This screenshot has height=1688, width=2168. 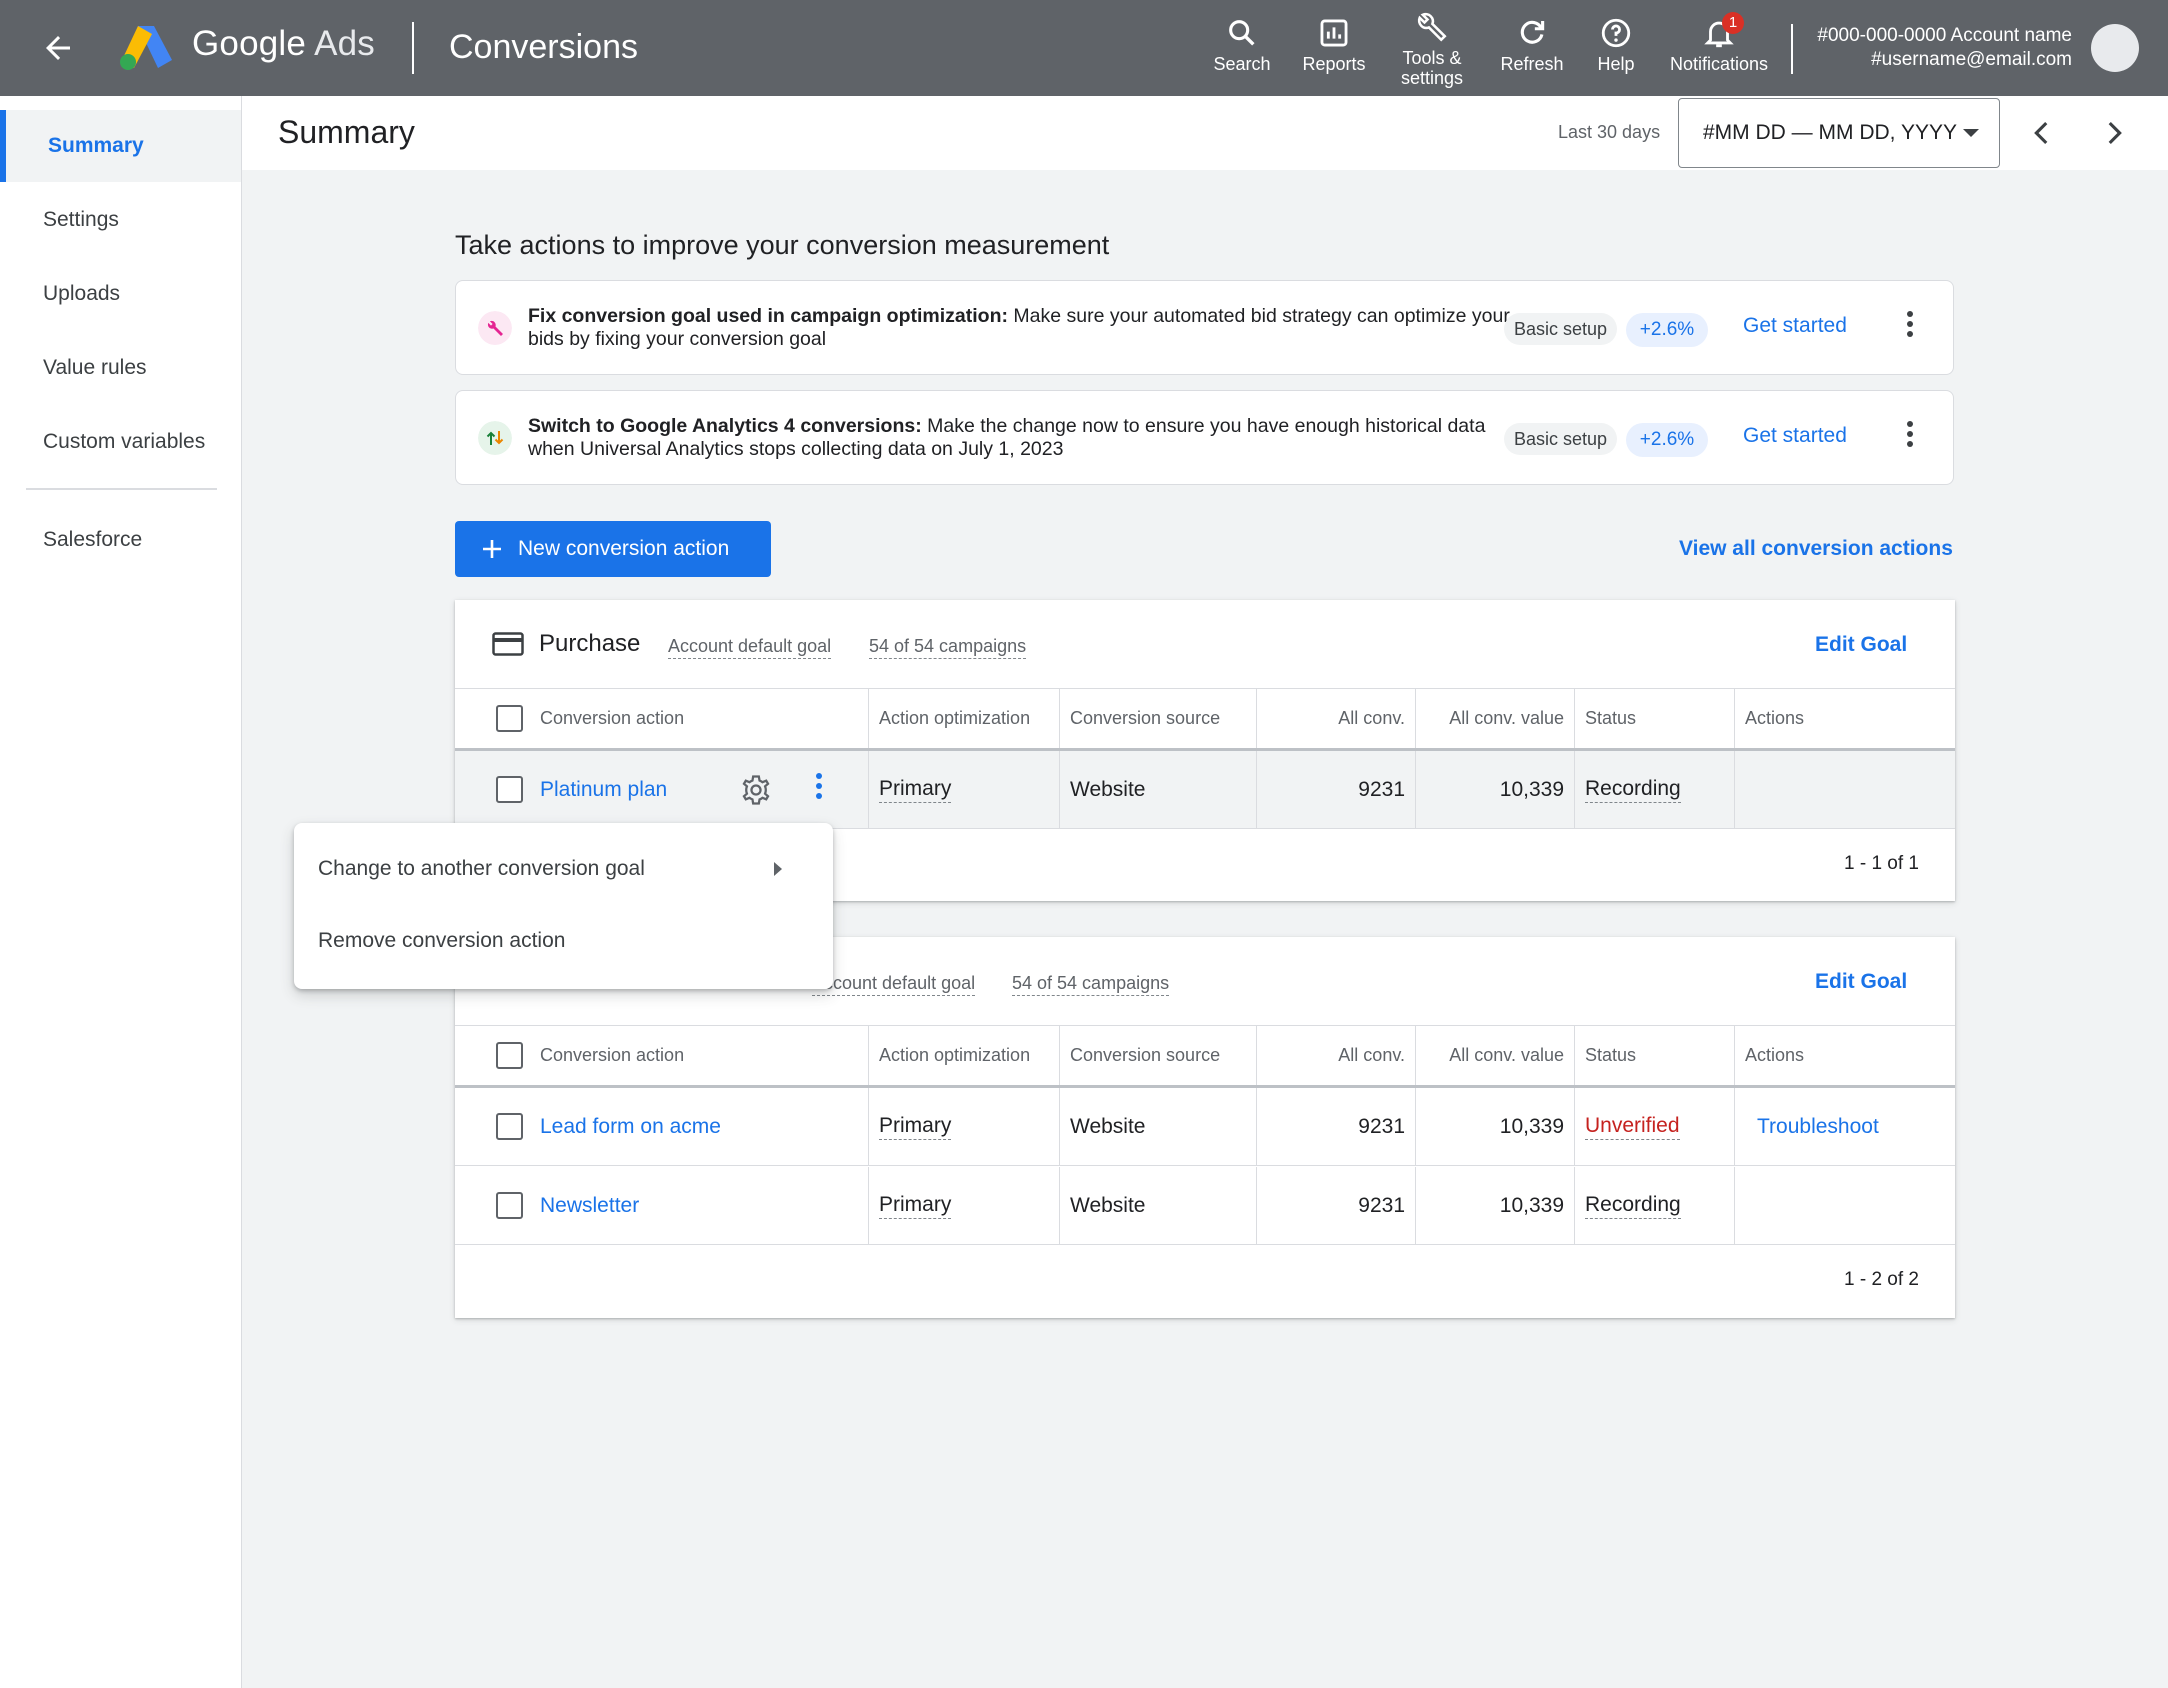 I want to click on brand-name: Google Ads, so click(x=283, y=43).